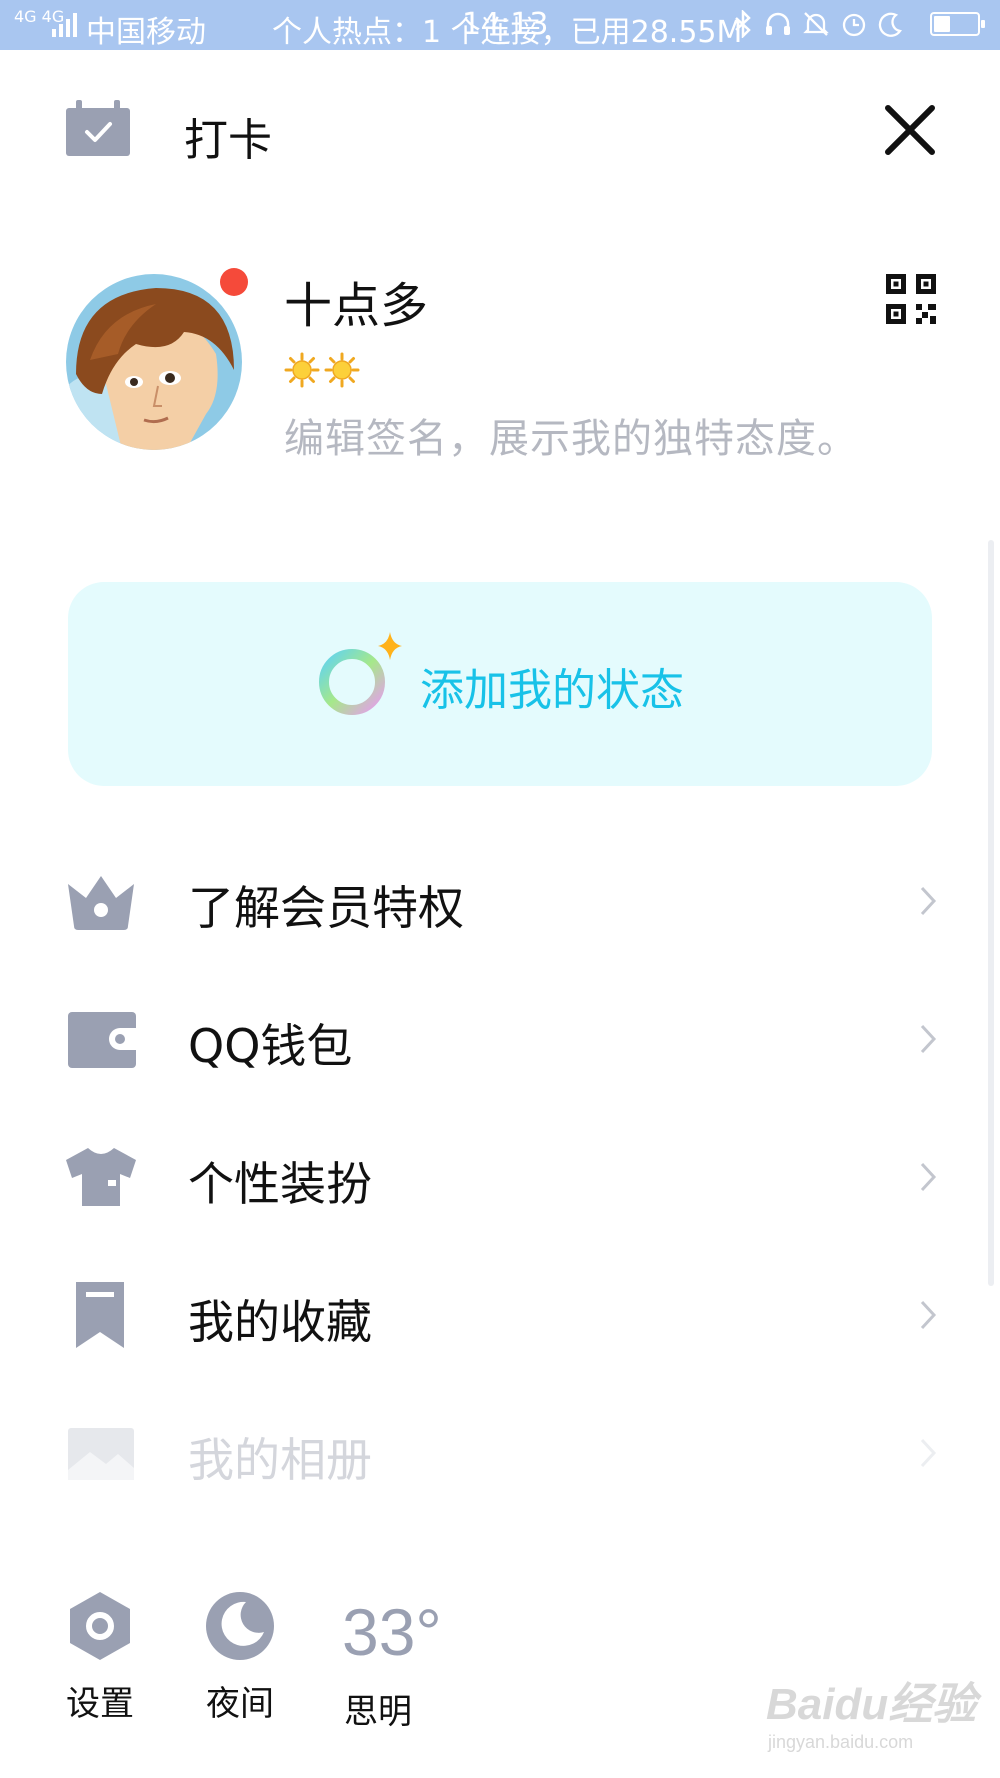 This screenshot has height=1778, width=1000. Describe the element at coordinates (500, 1452) in the screenshot. I see `menu-item-albums: 我的相册` at that location.